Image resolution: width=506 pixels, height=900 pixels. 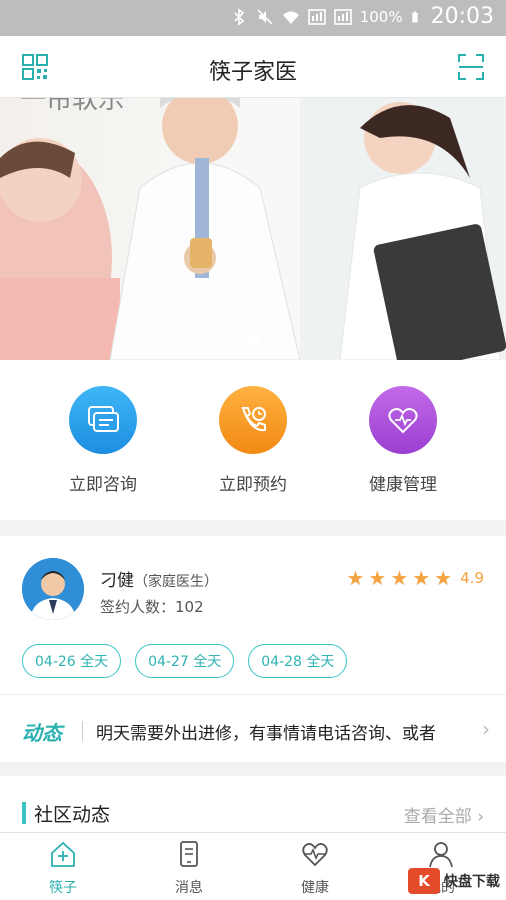 I want to click on watermark-text: 快盘下载, so click(x=472, y=882).